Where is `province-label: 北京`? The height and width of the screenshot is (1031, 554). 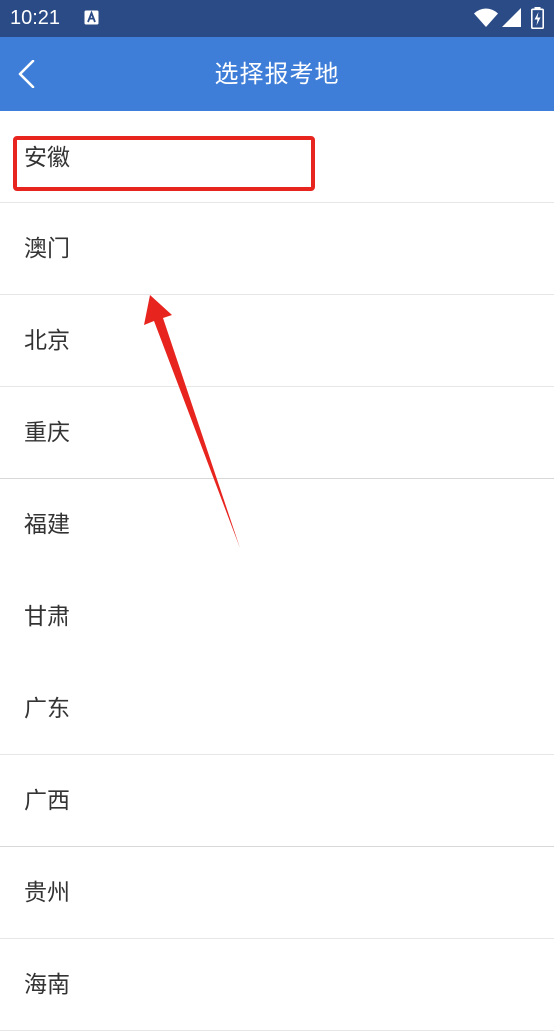
province-label: 北京 is located at coordinates (47, 341).